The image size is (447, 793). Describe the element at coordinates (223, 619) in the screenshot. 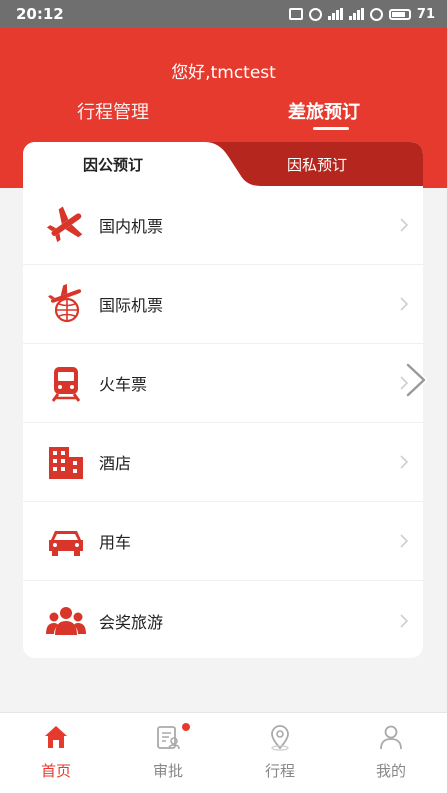

I see `menu-item-mice-travel: 会奖旅游` at that location.